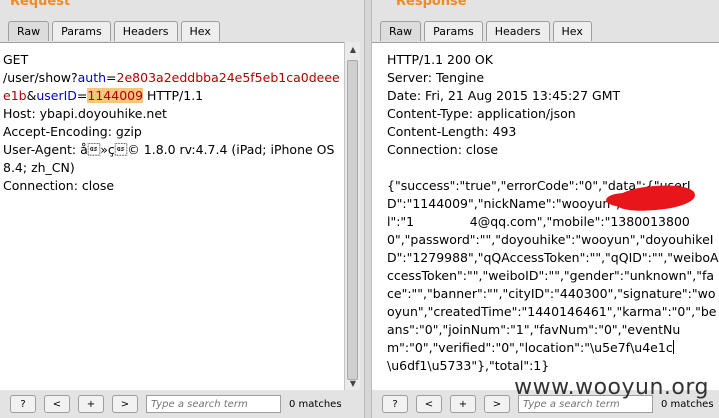  What do you see at coordinates (611, 387) in the screenshot?
I see `watermark: www.wooyun.org` at bounding box center [611, 387].